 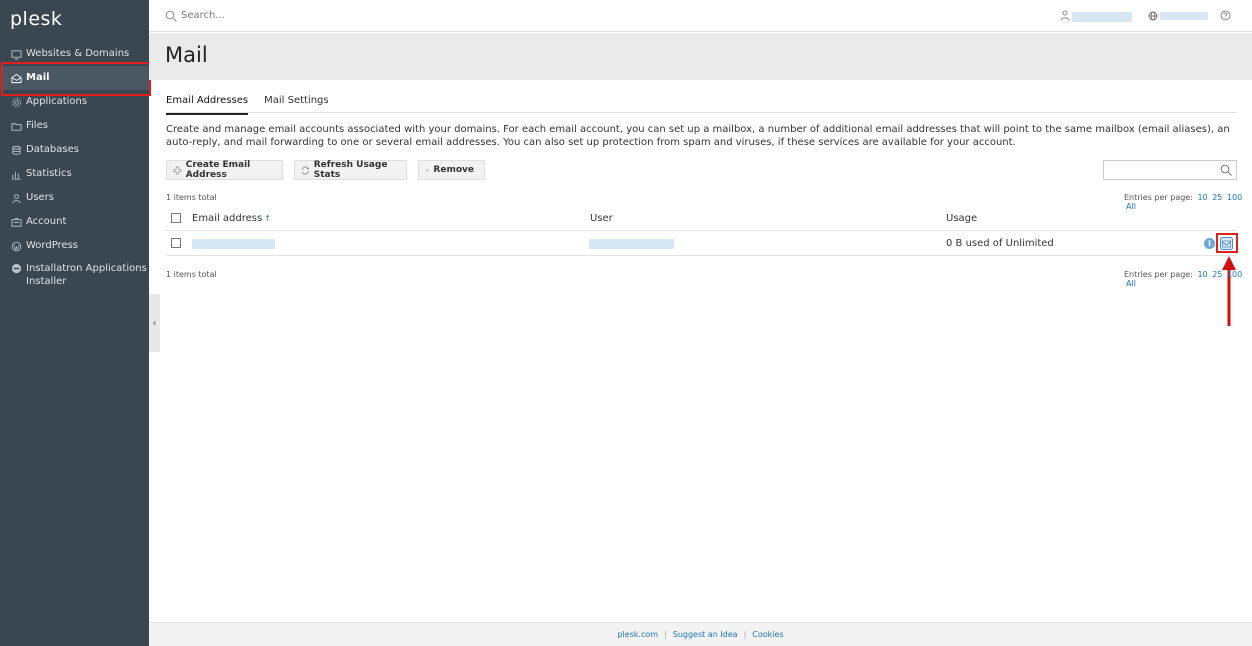 I want to click on sidebar-item-applications: Applications, so click(x=74, y=102).